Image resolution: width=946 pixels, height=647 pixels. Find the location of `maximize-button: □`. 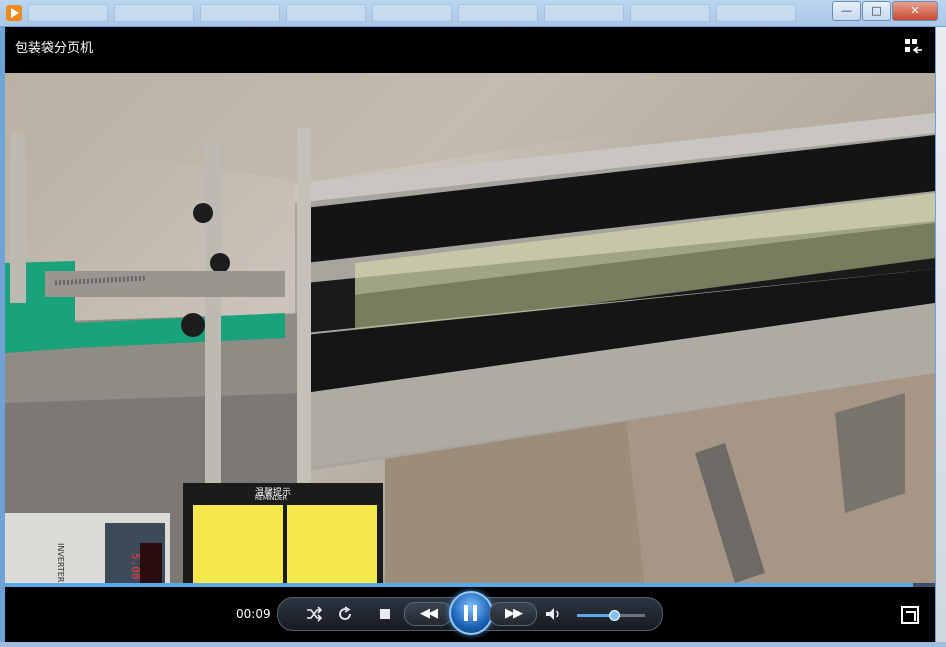

maximize-button: □ is located at coordinates (876, 11).